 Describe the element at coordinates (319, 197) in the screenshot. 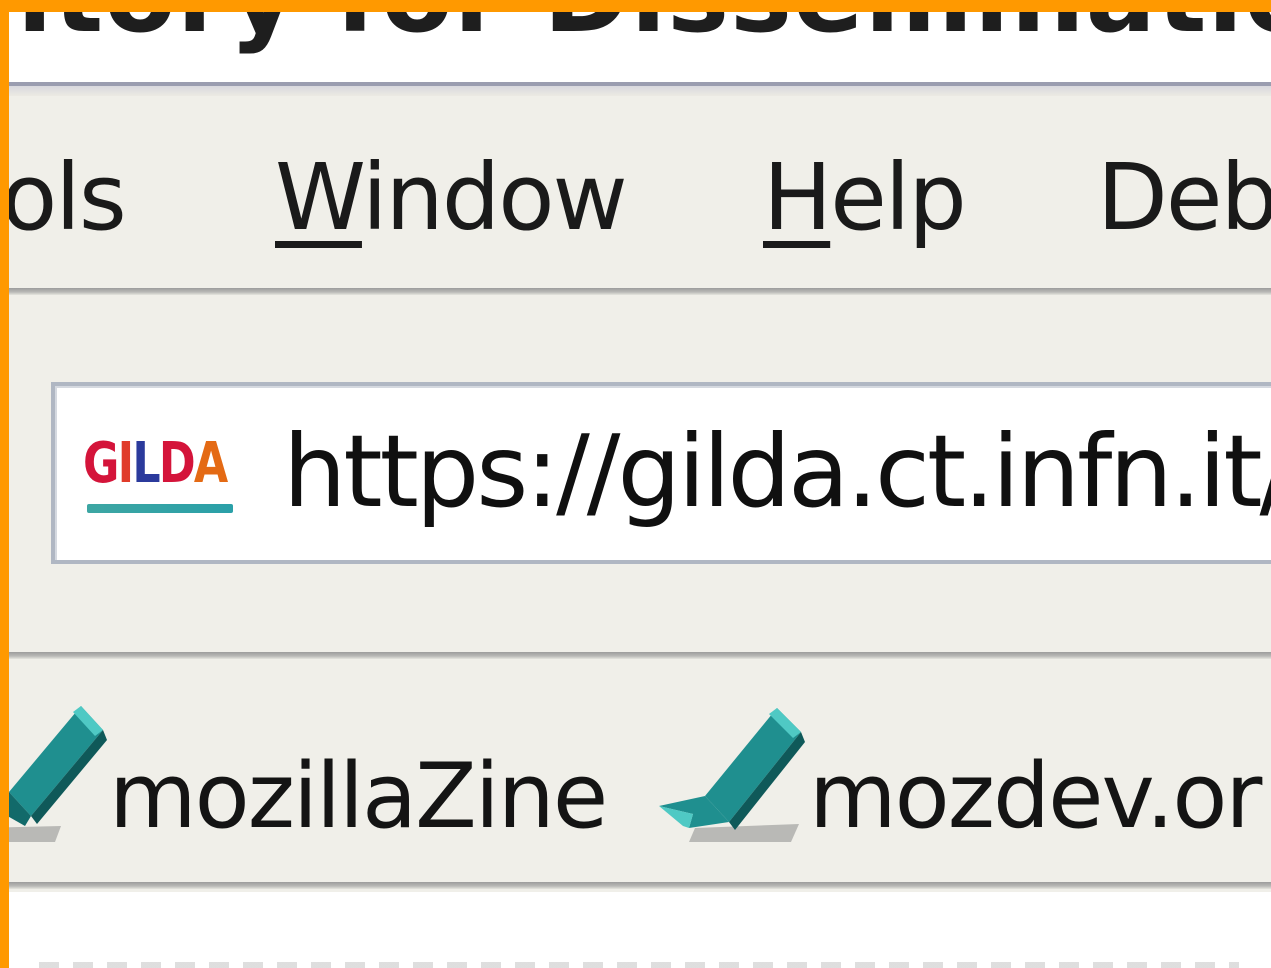

I see `menu-window-accel: W` at that location.